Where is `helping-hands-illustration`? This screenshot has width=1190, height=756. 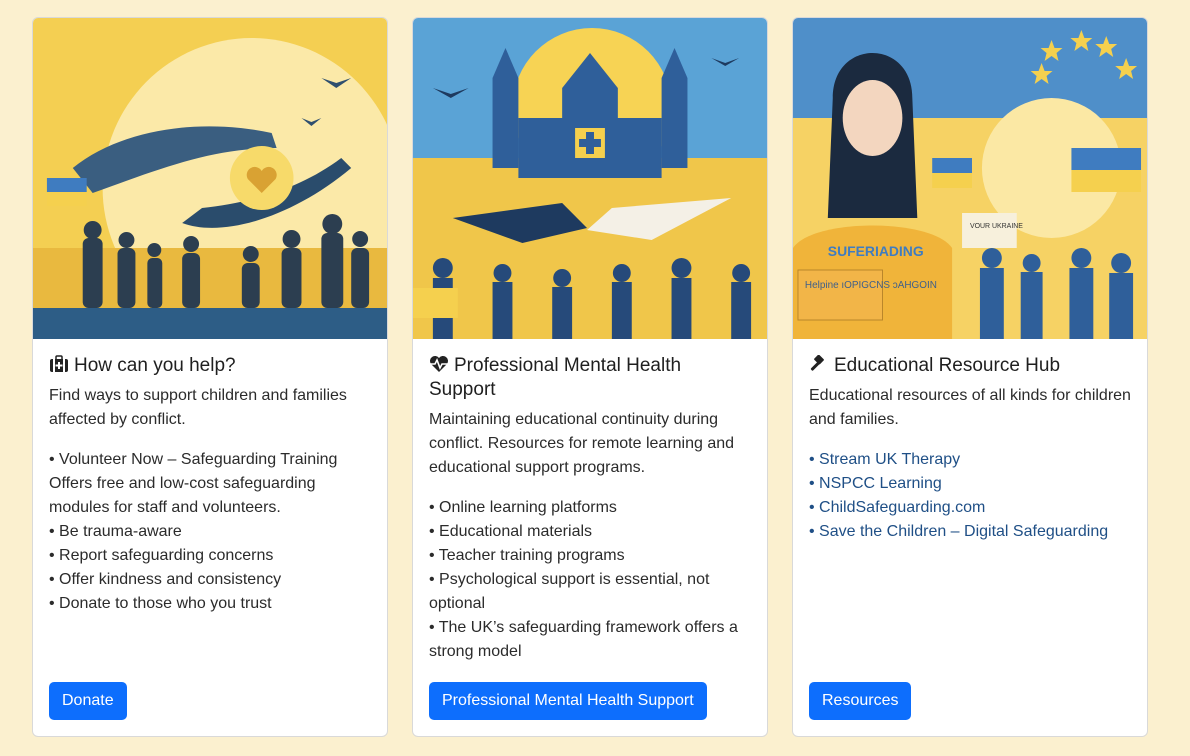
helping-hands-illustration is located at coordinates (210, 178).